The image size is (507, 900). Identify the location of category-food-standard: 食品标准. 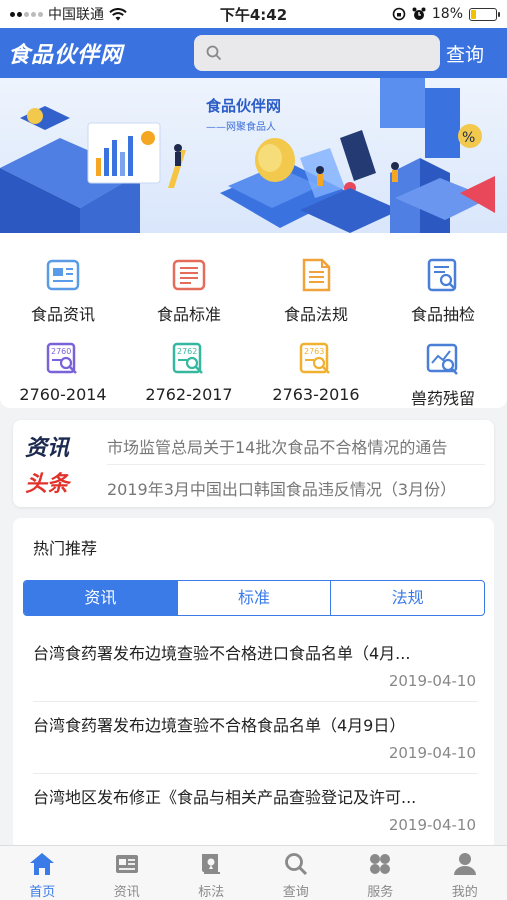
(189, 282).